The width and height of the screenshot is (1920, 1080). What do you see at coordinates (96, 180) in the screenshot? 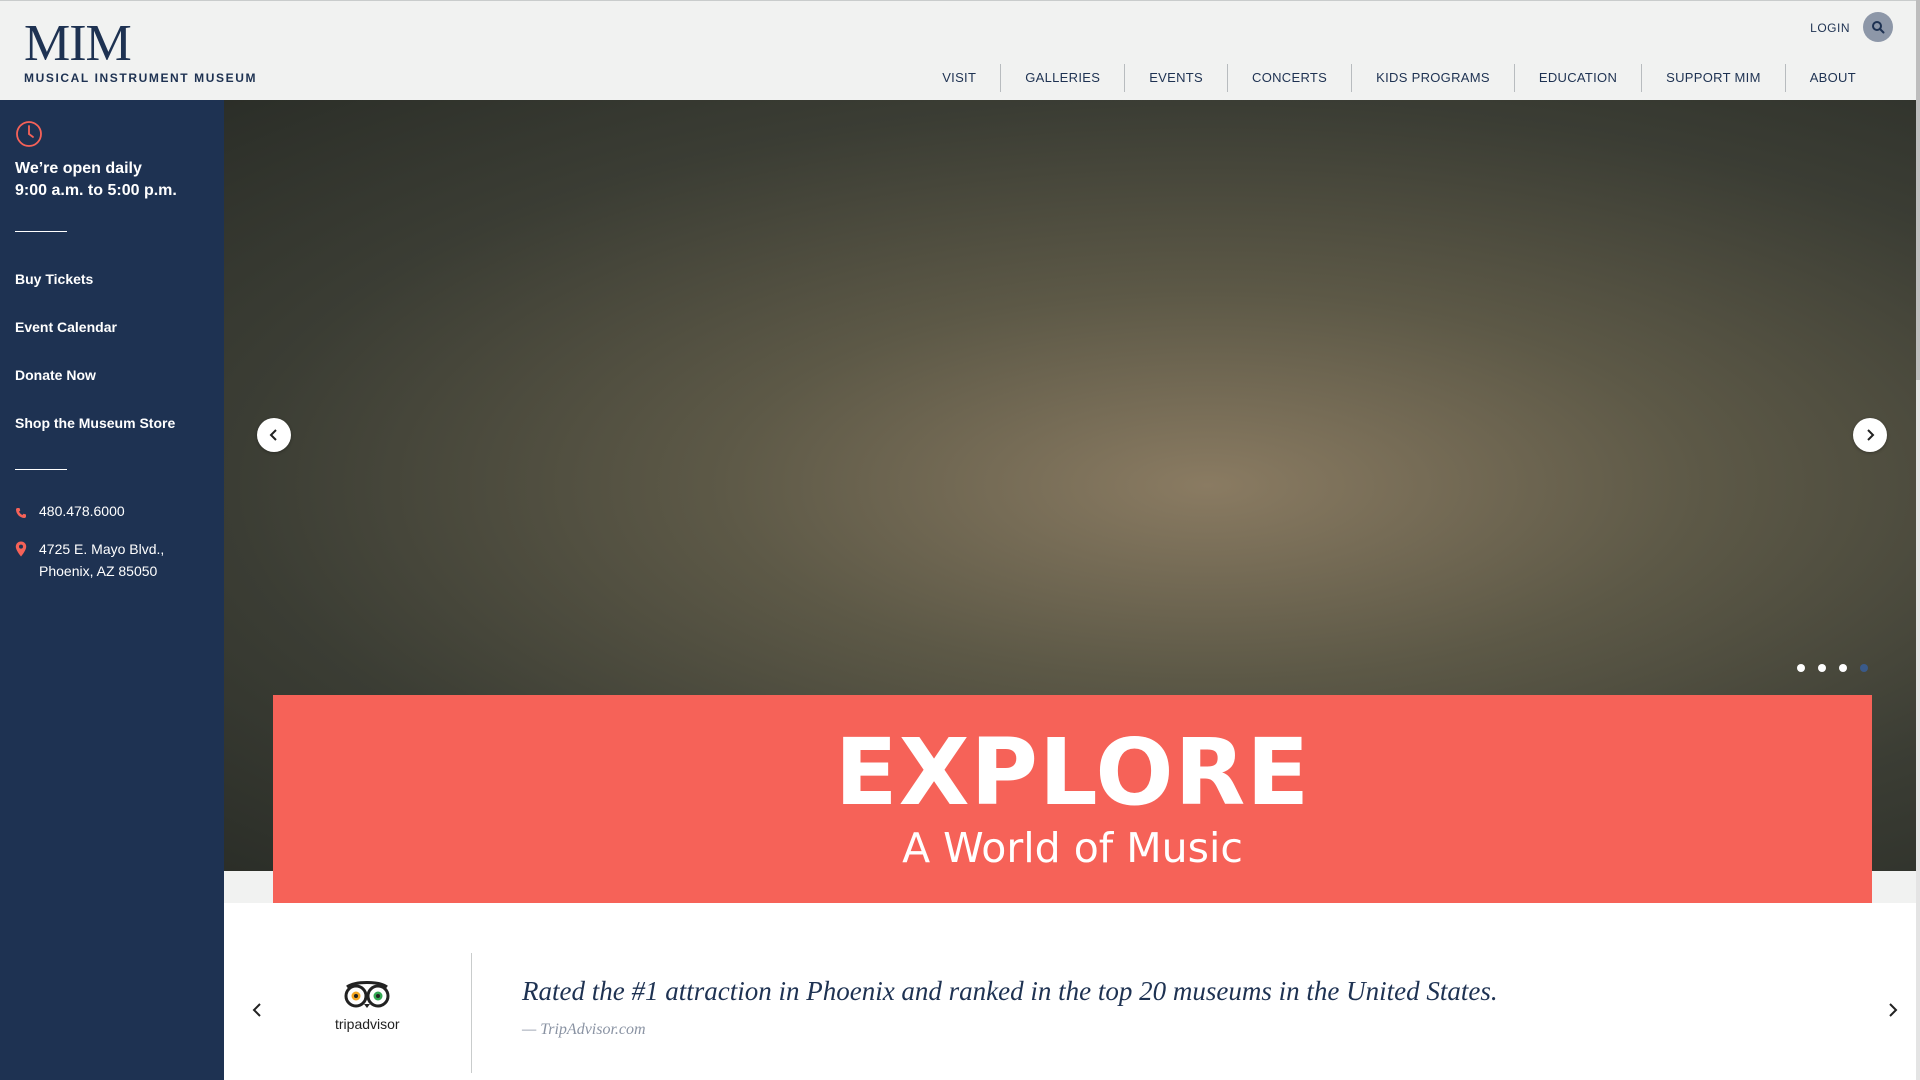
I see `opening-hours: We’re open daily 9:00 a.m. to 5:00 p.m.` at bounding box center [96, 180].